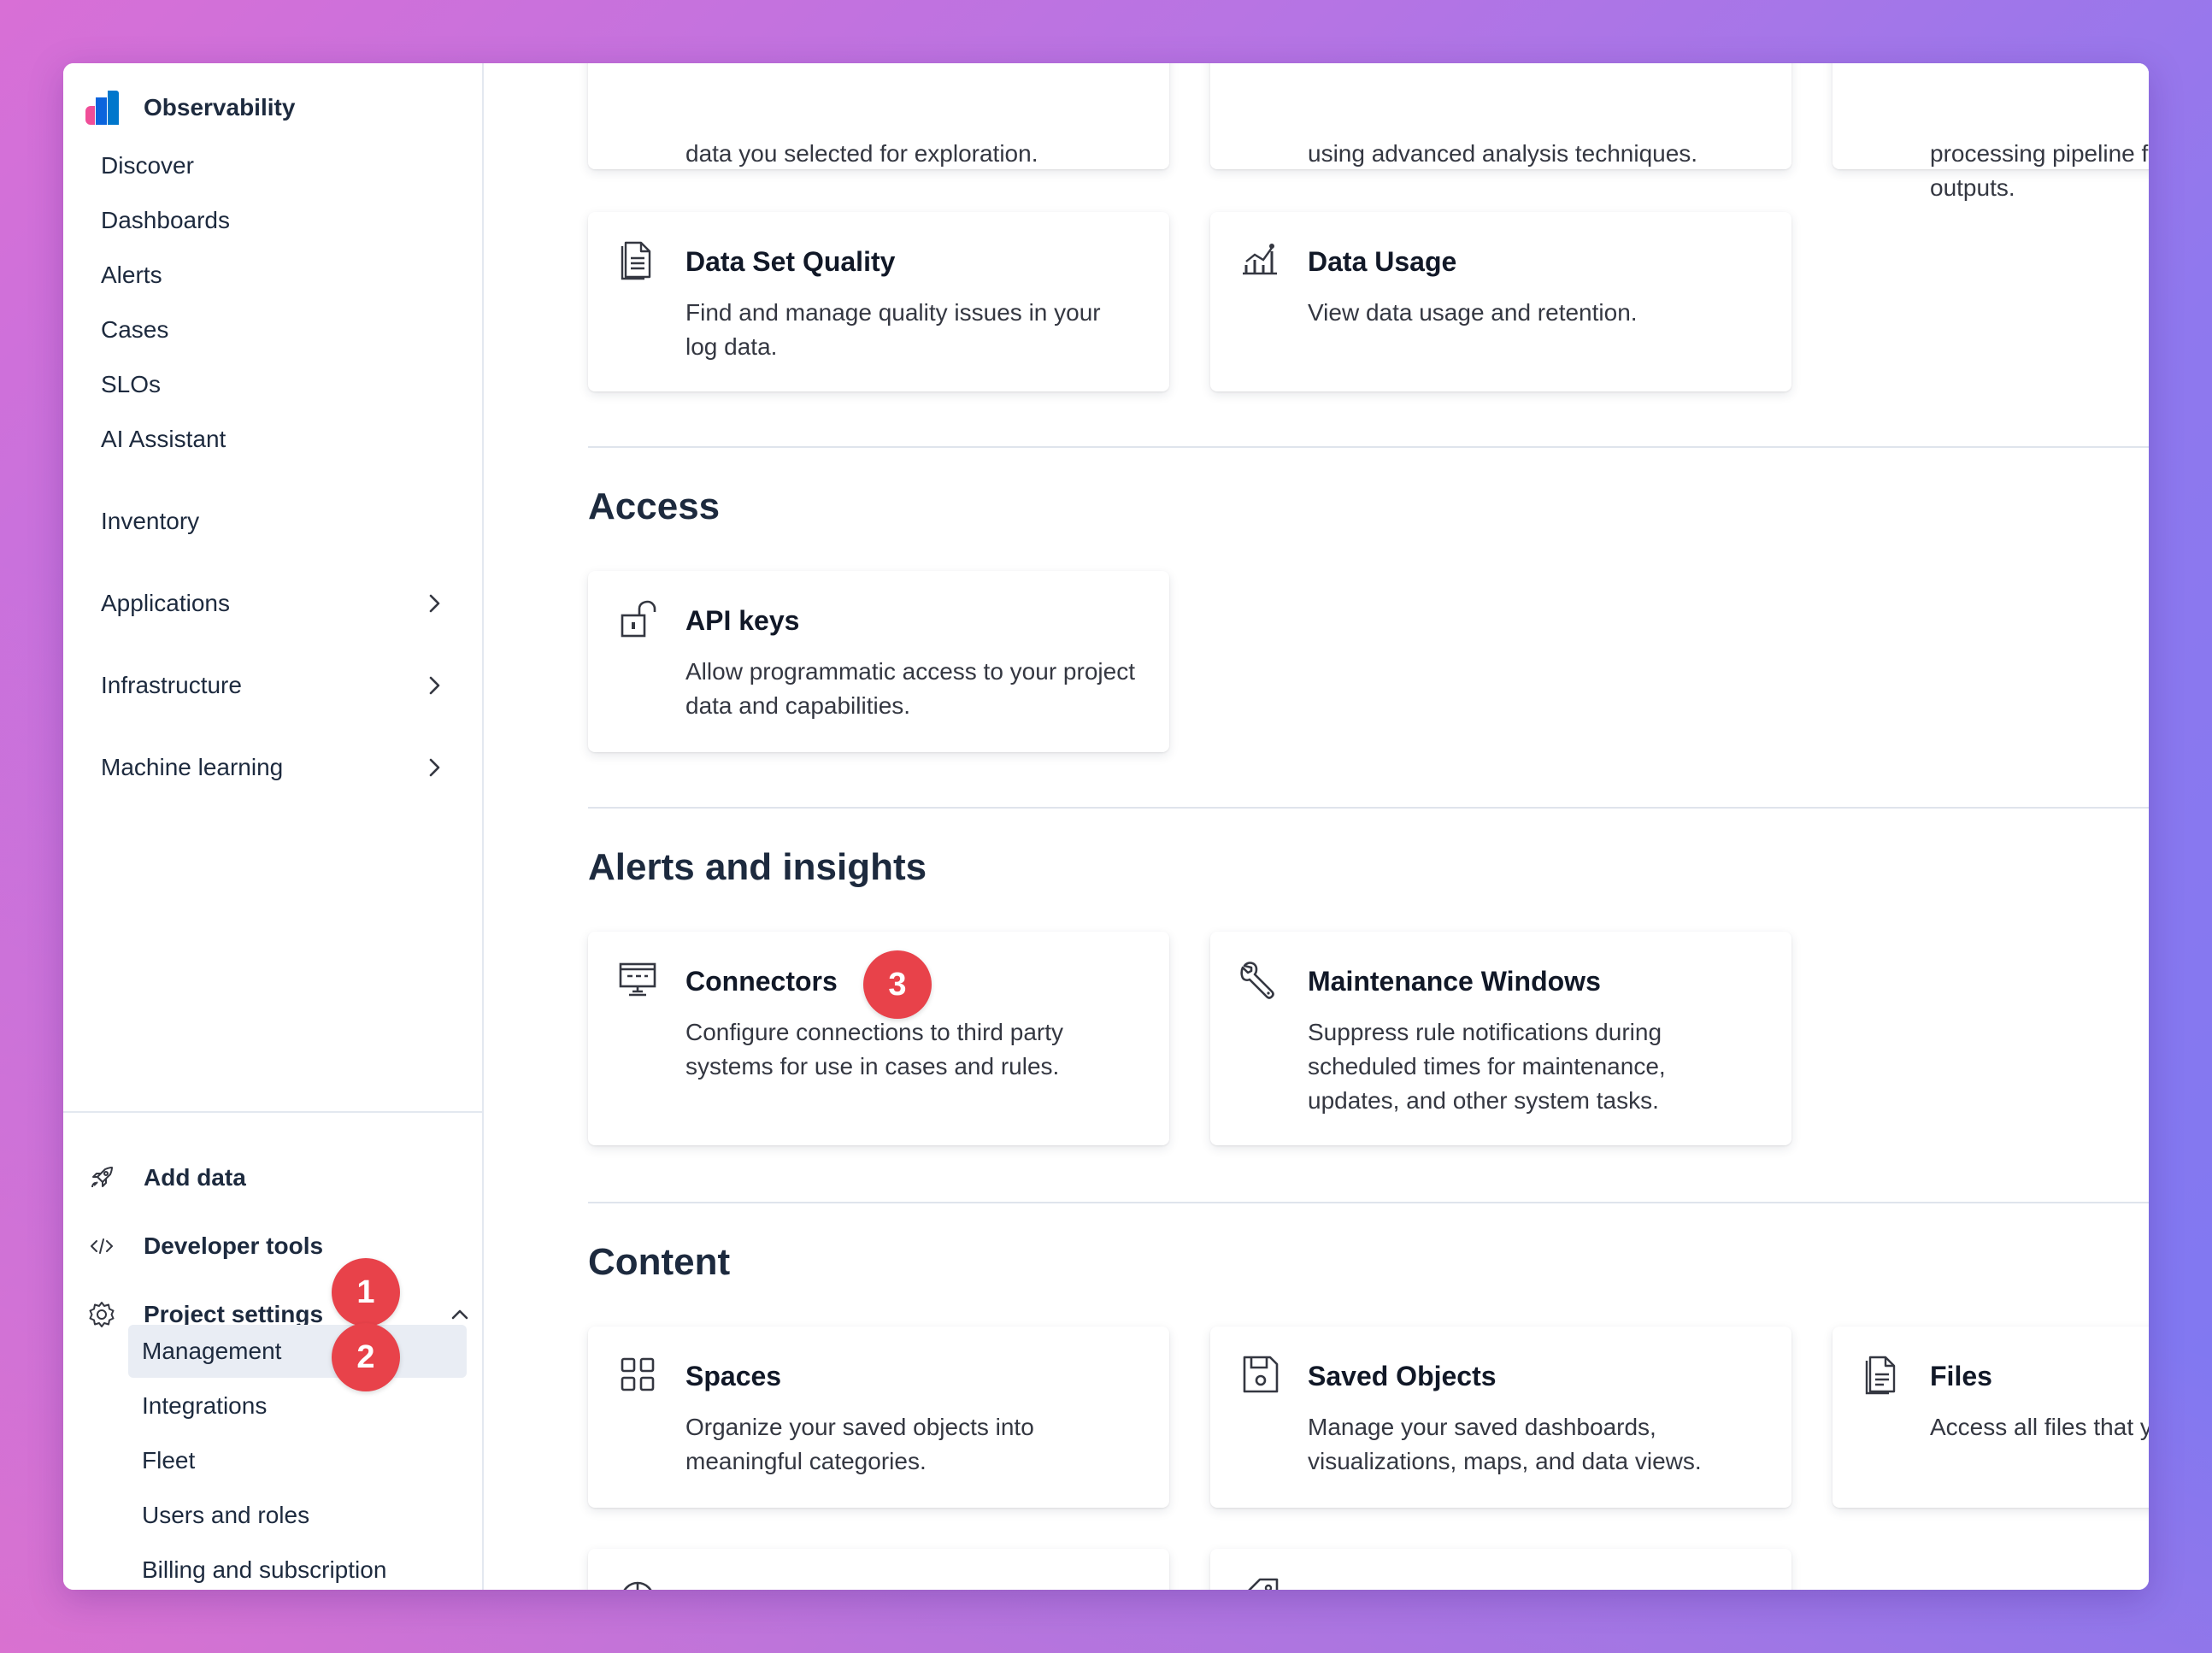  I want to click on section-title-access: Access, so click(654, 506).